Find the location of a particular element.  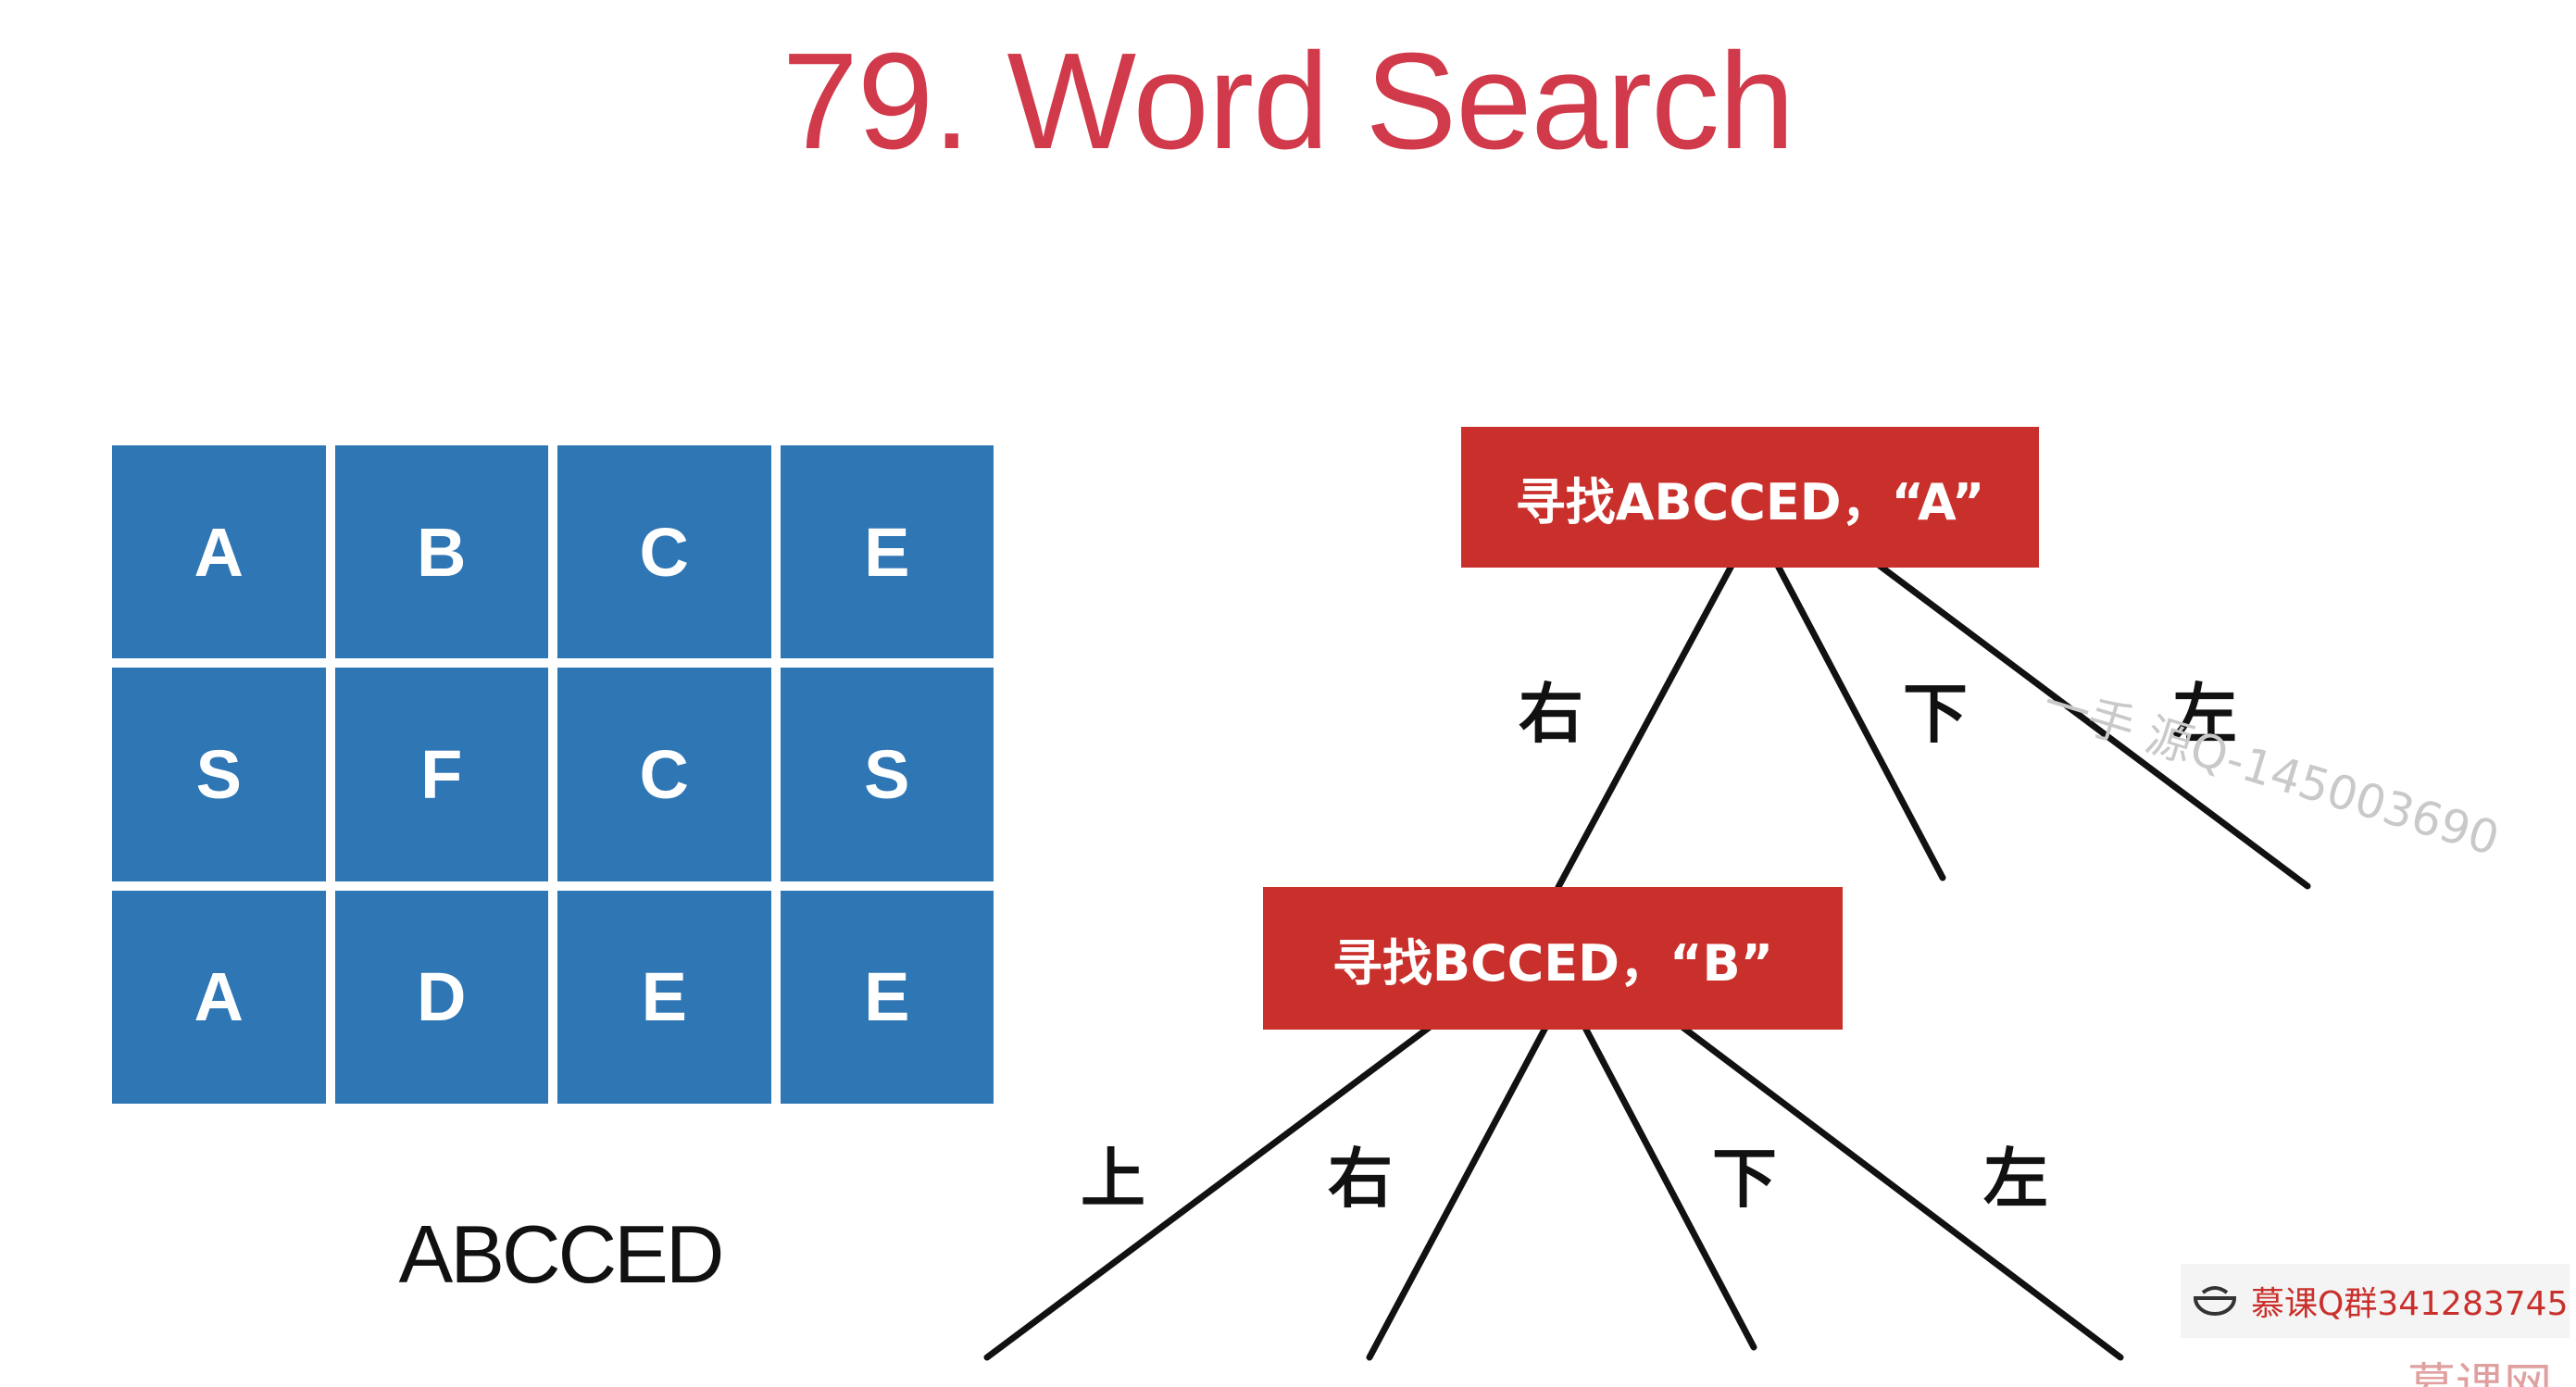

edge-b-right is located at coordinates (1457, 1192).